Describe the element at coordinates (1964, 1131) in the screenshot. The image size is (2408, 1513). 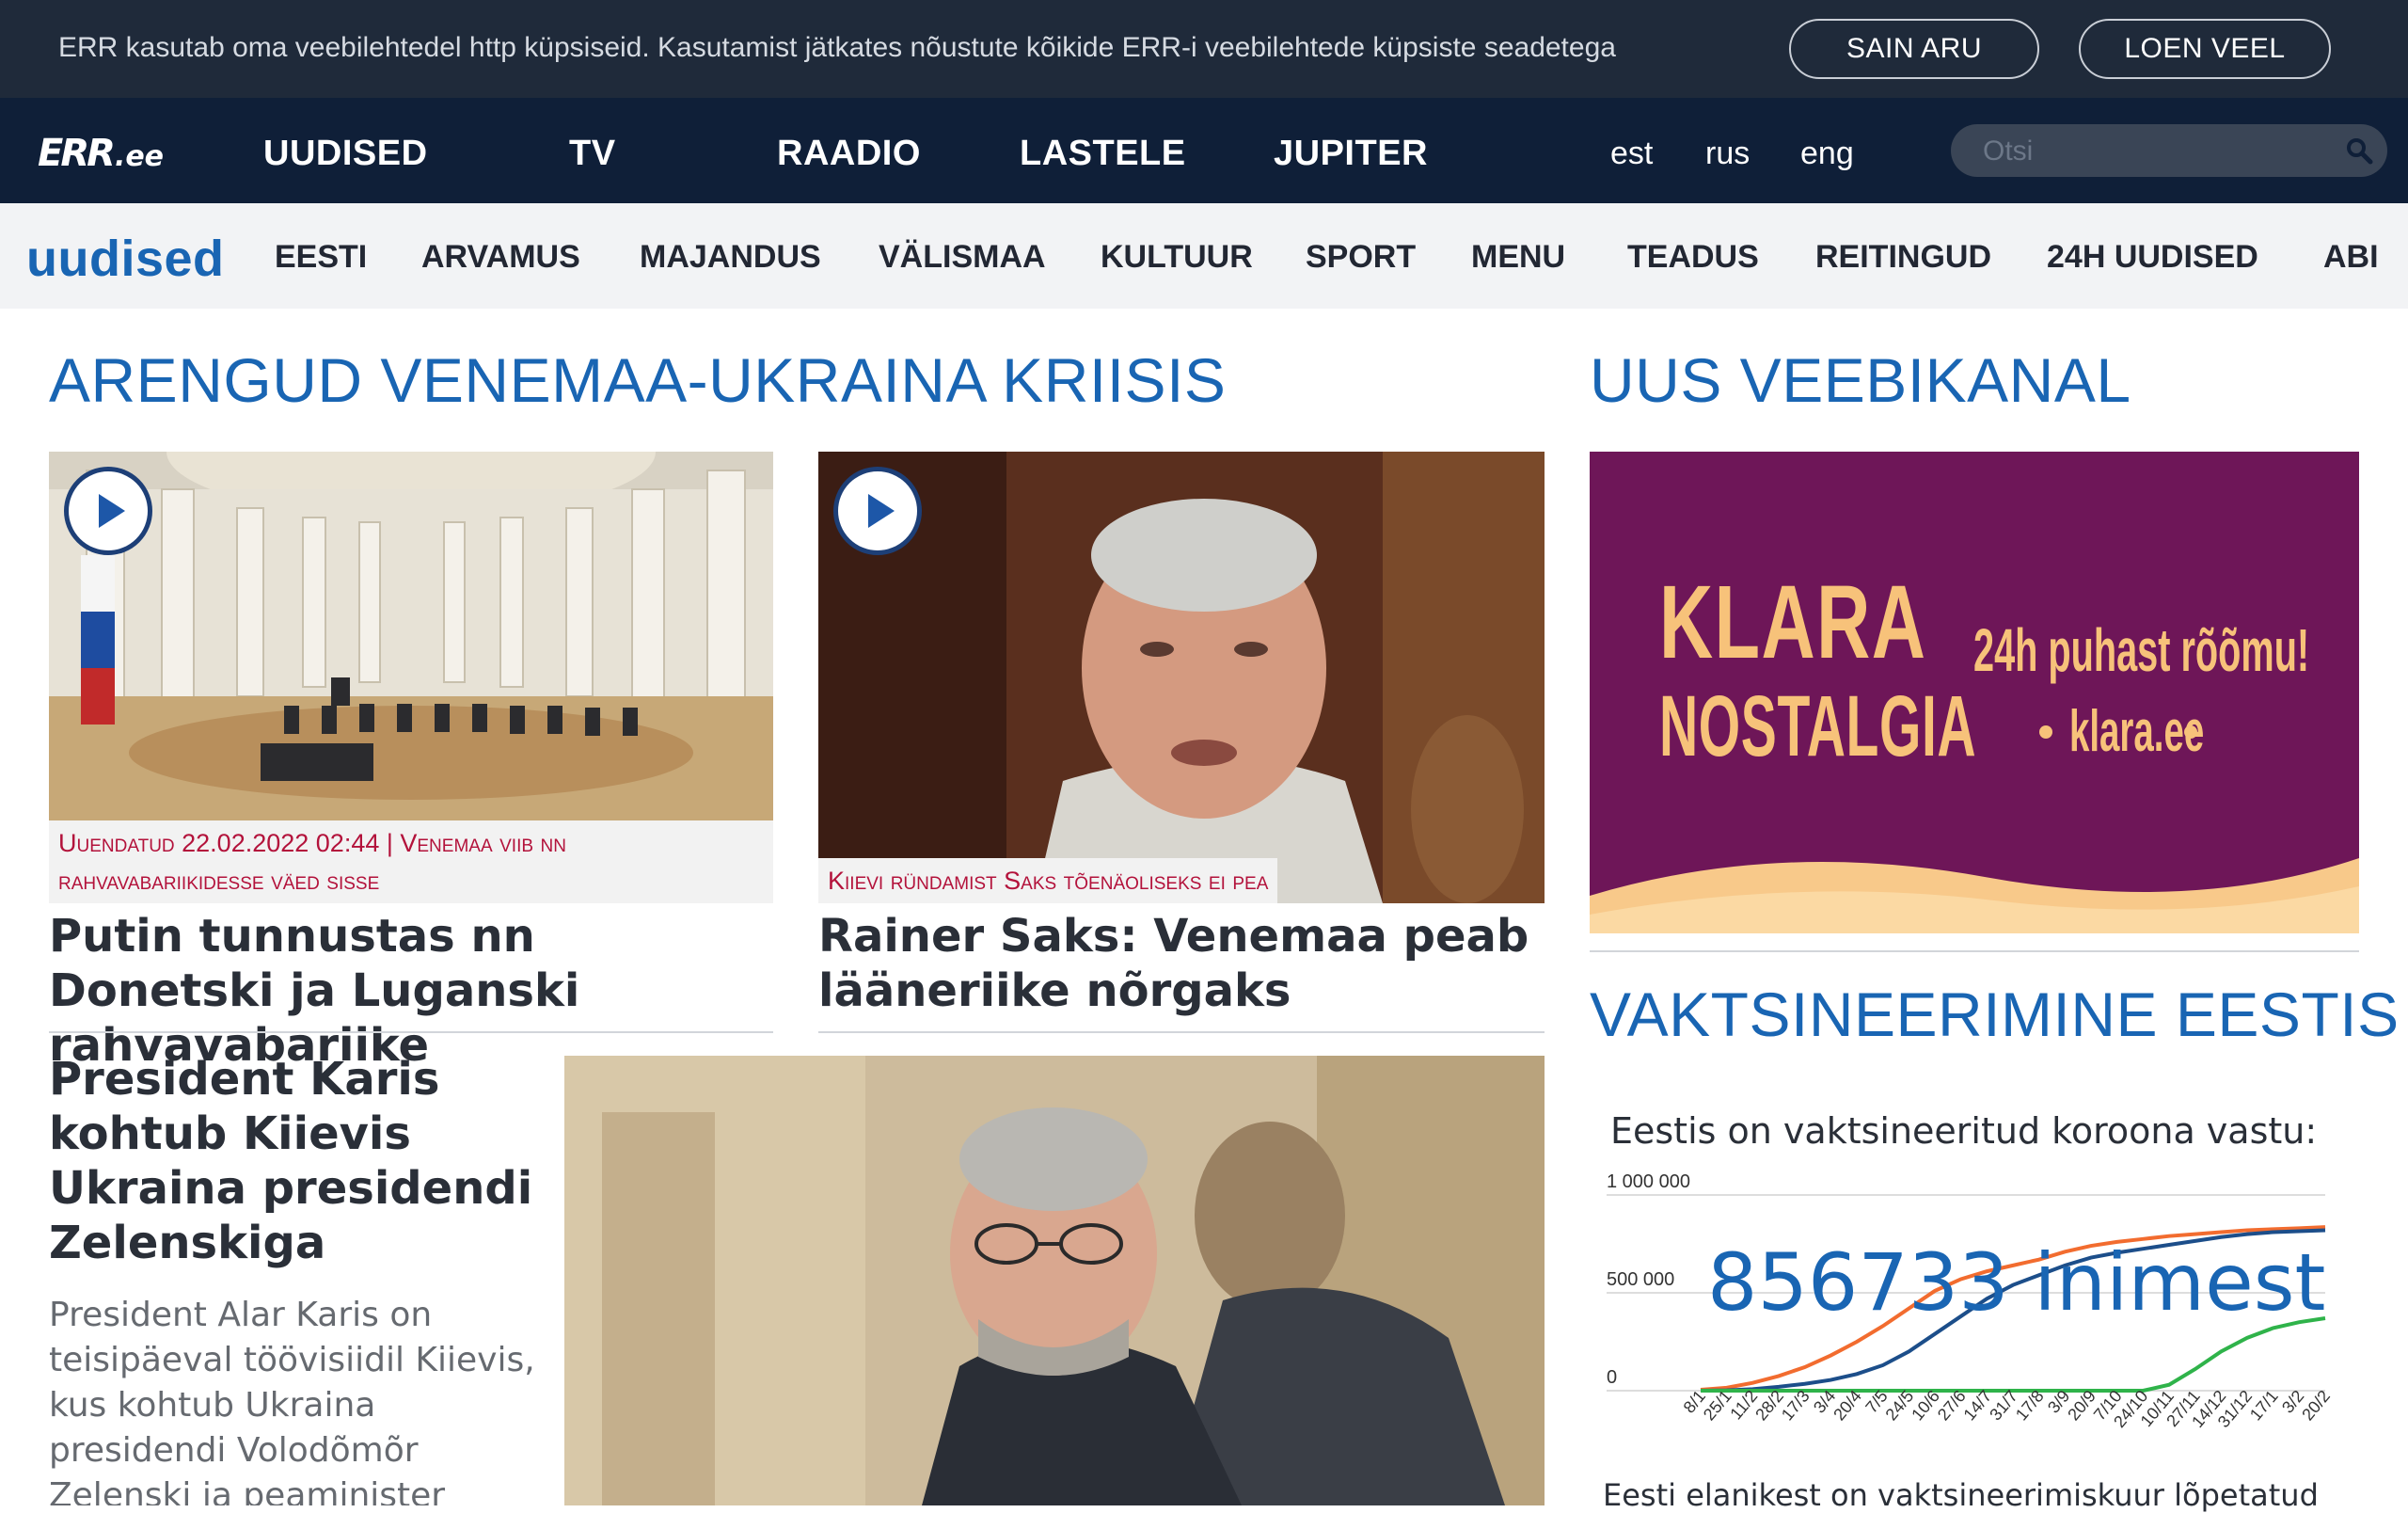
I see `vax-caption: Eestis on vaktsineeritud koroona vastu:` at that location.